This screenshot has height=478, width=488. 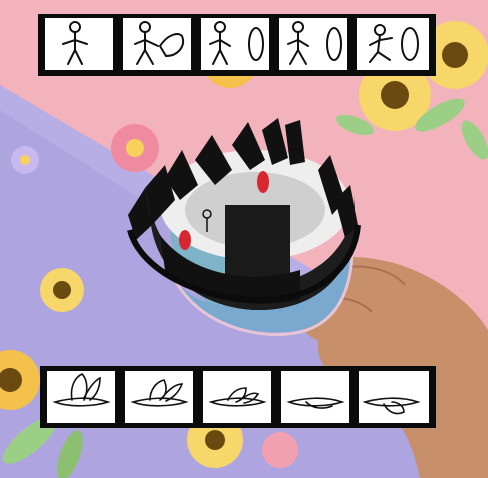 I want to click on bottom-strip-birds, so click(x=236, y=394).